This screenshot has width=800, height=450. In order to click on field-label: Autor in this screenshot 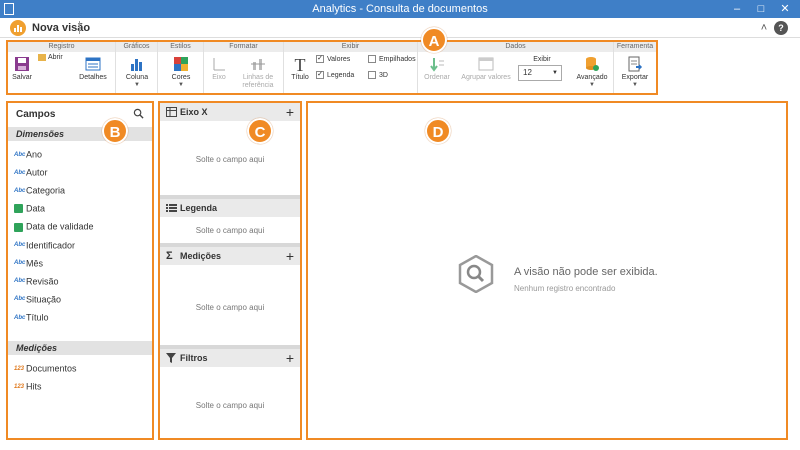, I will do `click(37, 172)`.